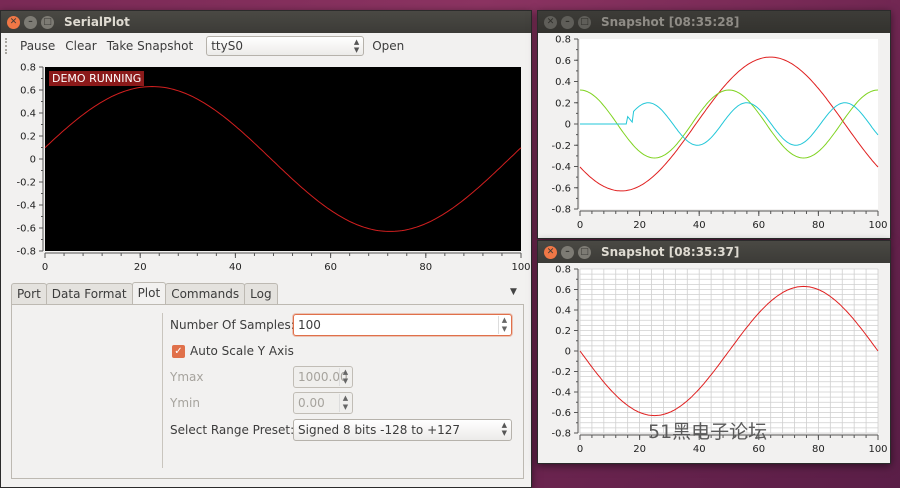 This screenshot has width=900, height=488. Describe the element at coordinates (97, 22) in the screenshot. I see `window-title: SerialPlot` at that location.